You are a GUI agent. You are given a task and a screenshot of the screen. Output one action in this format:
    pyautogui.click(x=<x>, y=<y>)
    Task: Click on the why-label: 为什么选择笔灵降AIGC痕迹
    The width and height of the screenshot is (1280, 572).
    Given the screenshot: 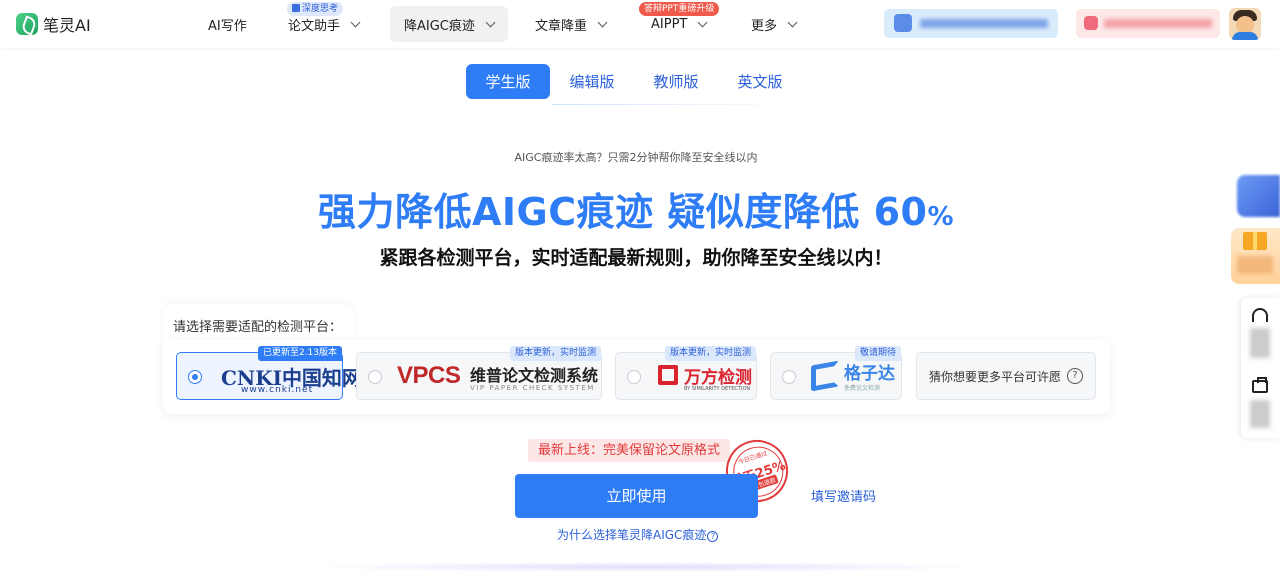 What is the action you would take?
    pyautogui.click(x=632, y=535)
    